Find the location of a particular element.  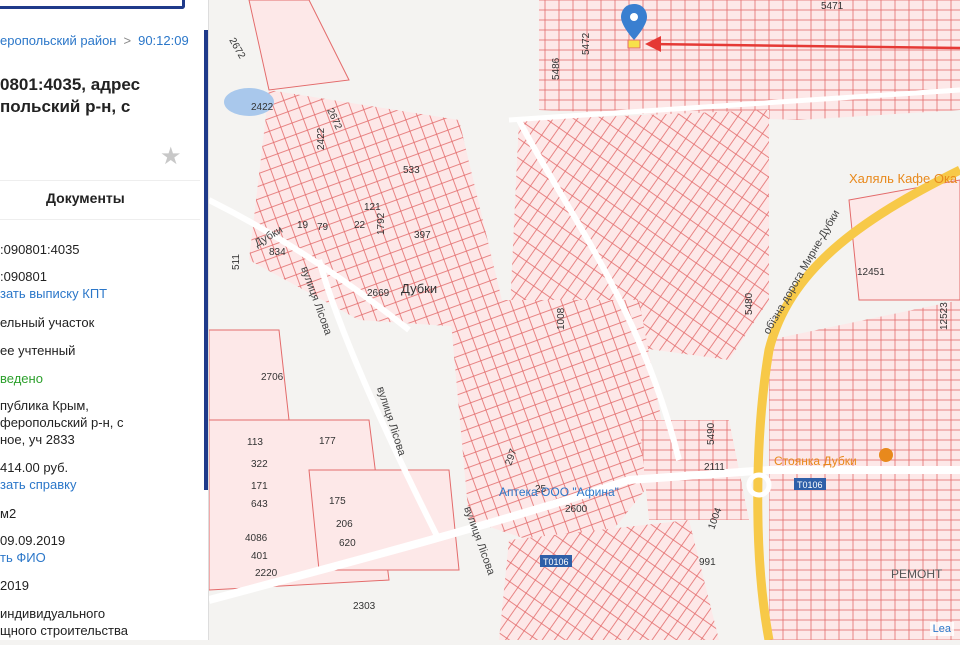

parcel-number: 401 is located at coordinates (259, 556).